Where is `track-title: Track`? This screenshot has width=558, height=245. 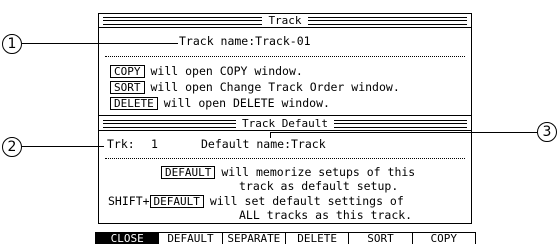
track-title: Track is located at coordinates (285, 20).